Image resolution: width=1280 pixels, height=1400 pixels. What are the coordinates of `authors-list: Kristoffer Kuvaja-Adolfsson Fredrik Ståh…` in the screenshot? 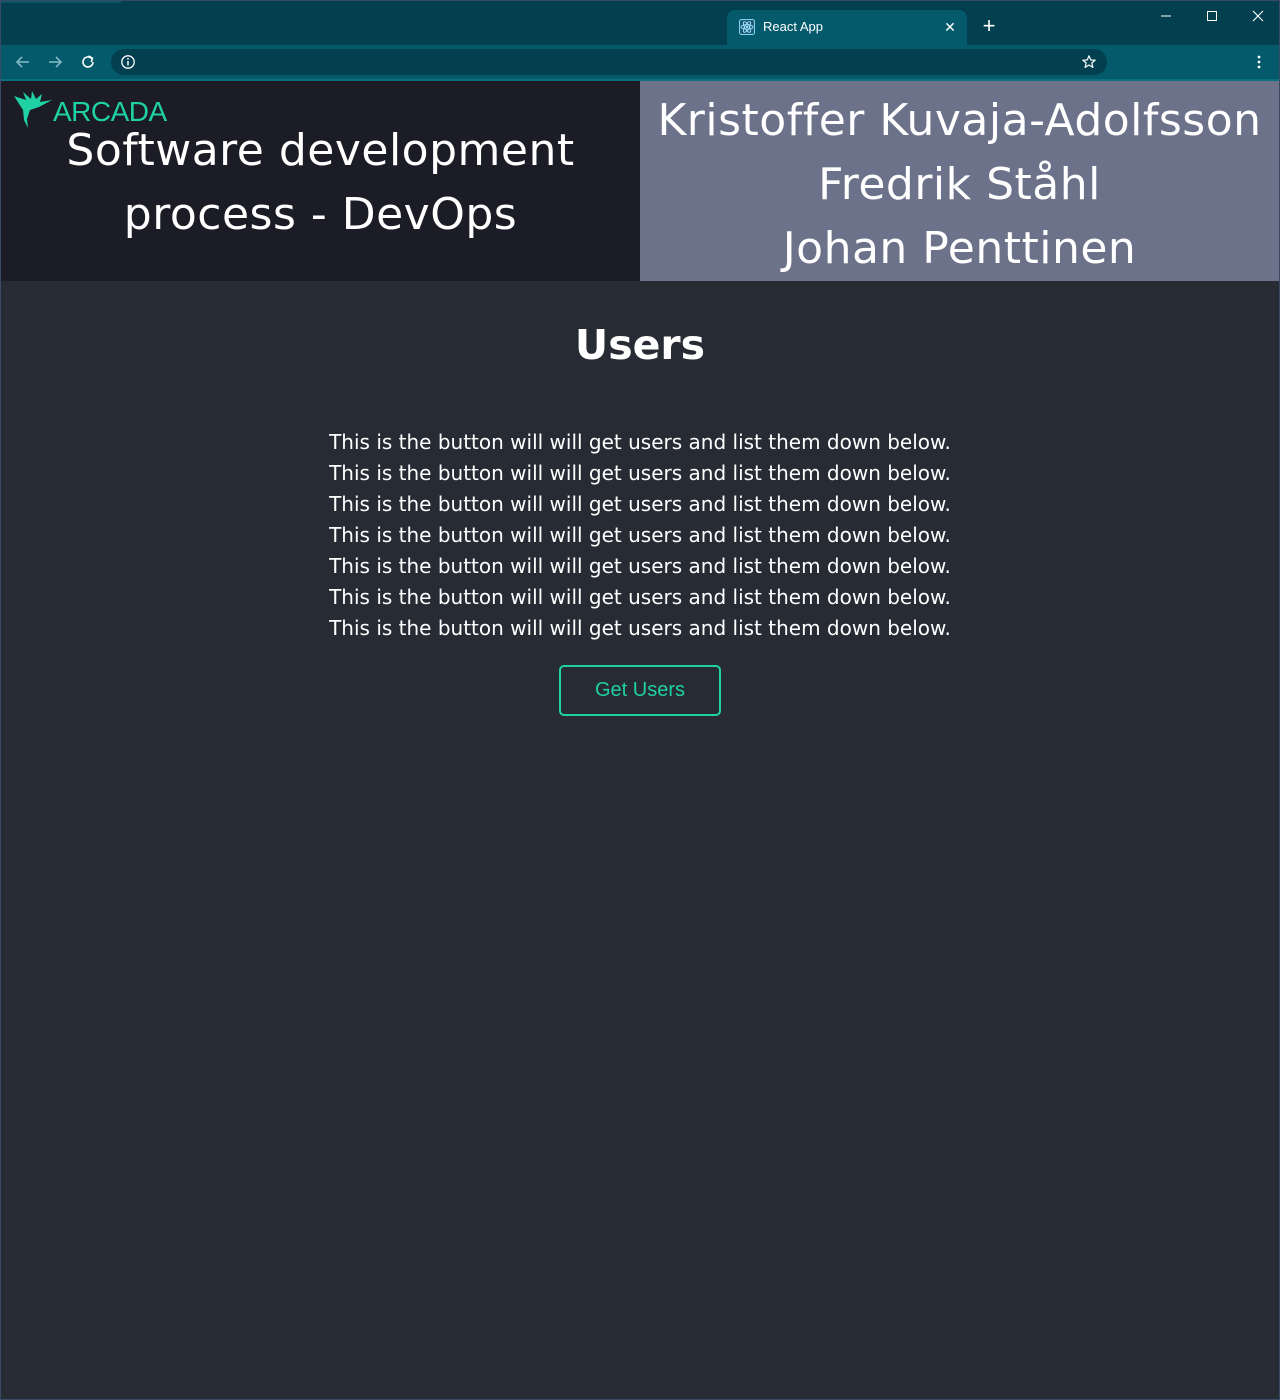 It's located at (959, 185).